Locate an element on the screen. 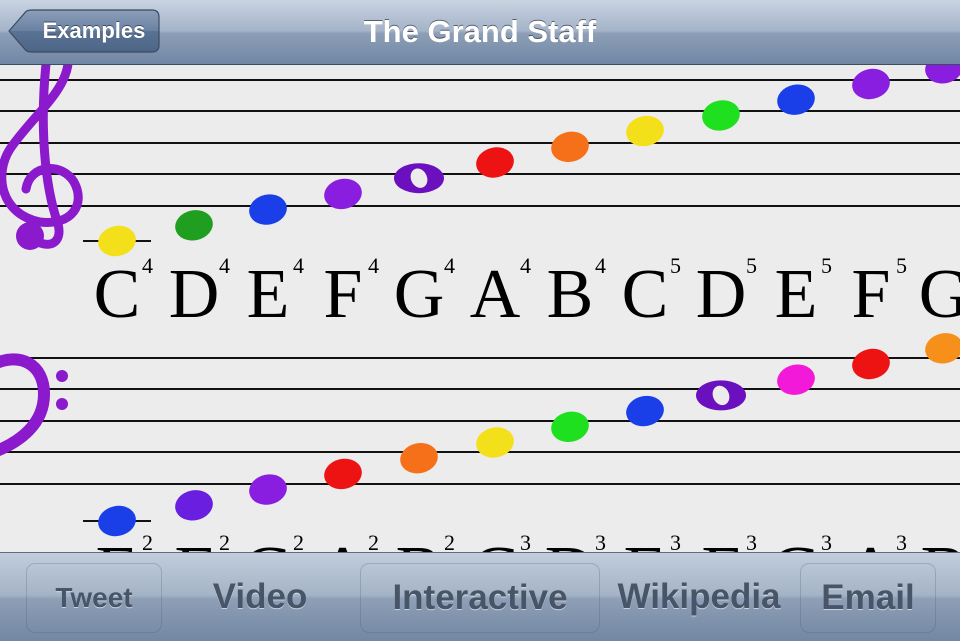 Image resolution: width=960 pixels, height=641 pixels. bass-note-letter: D is located at coordinates (570, 542).